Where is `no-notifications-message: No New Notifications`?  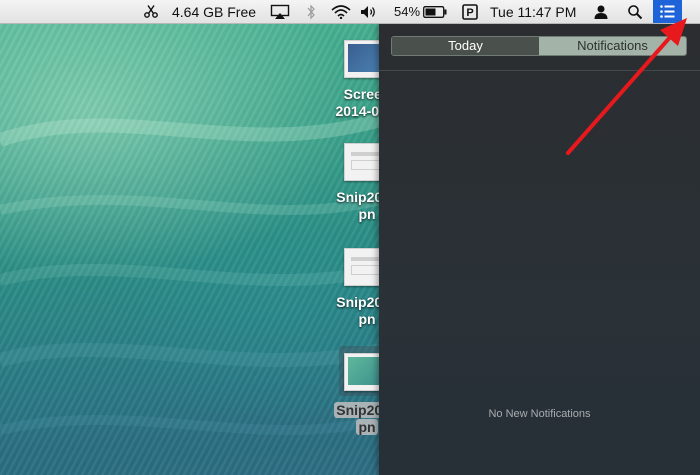 no-notifications-message: No New Notifications is located at coordinates (539, 414).